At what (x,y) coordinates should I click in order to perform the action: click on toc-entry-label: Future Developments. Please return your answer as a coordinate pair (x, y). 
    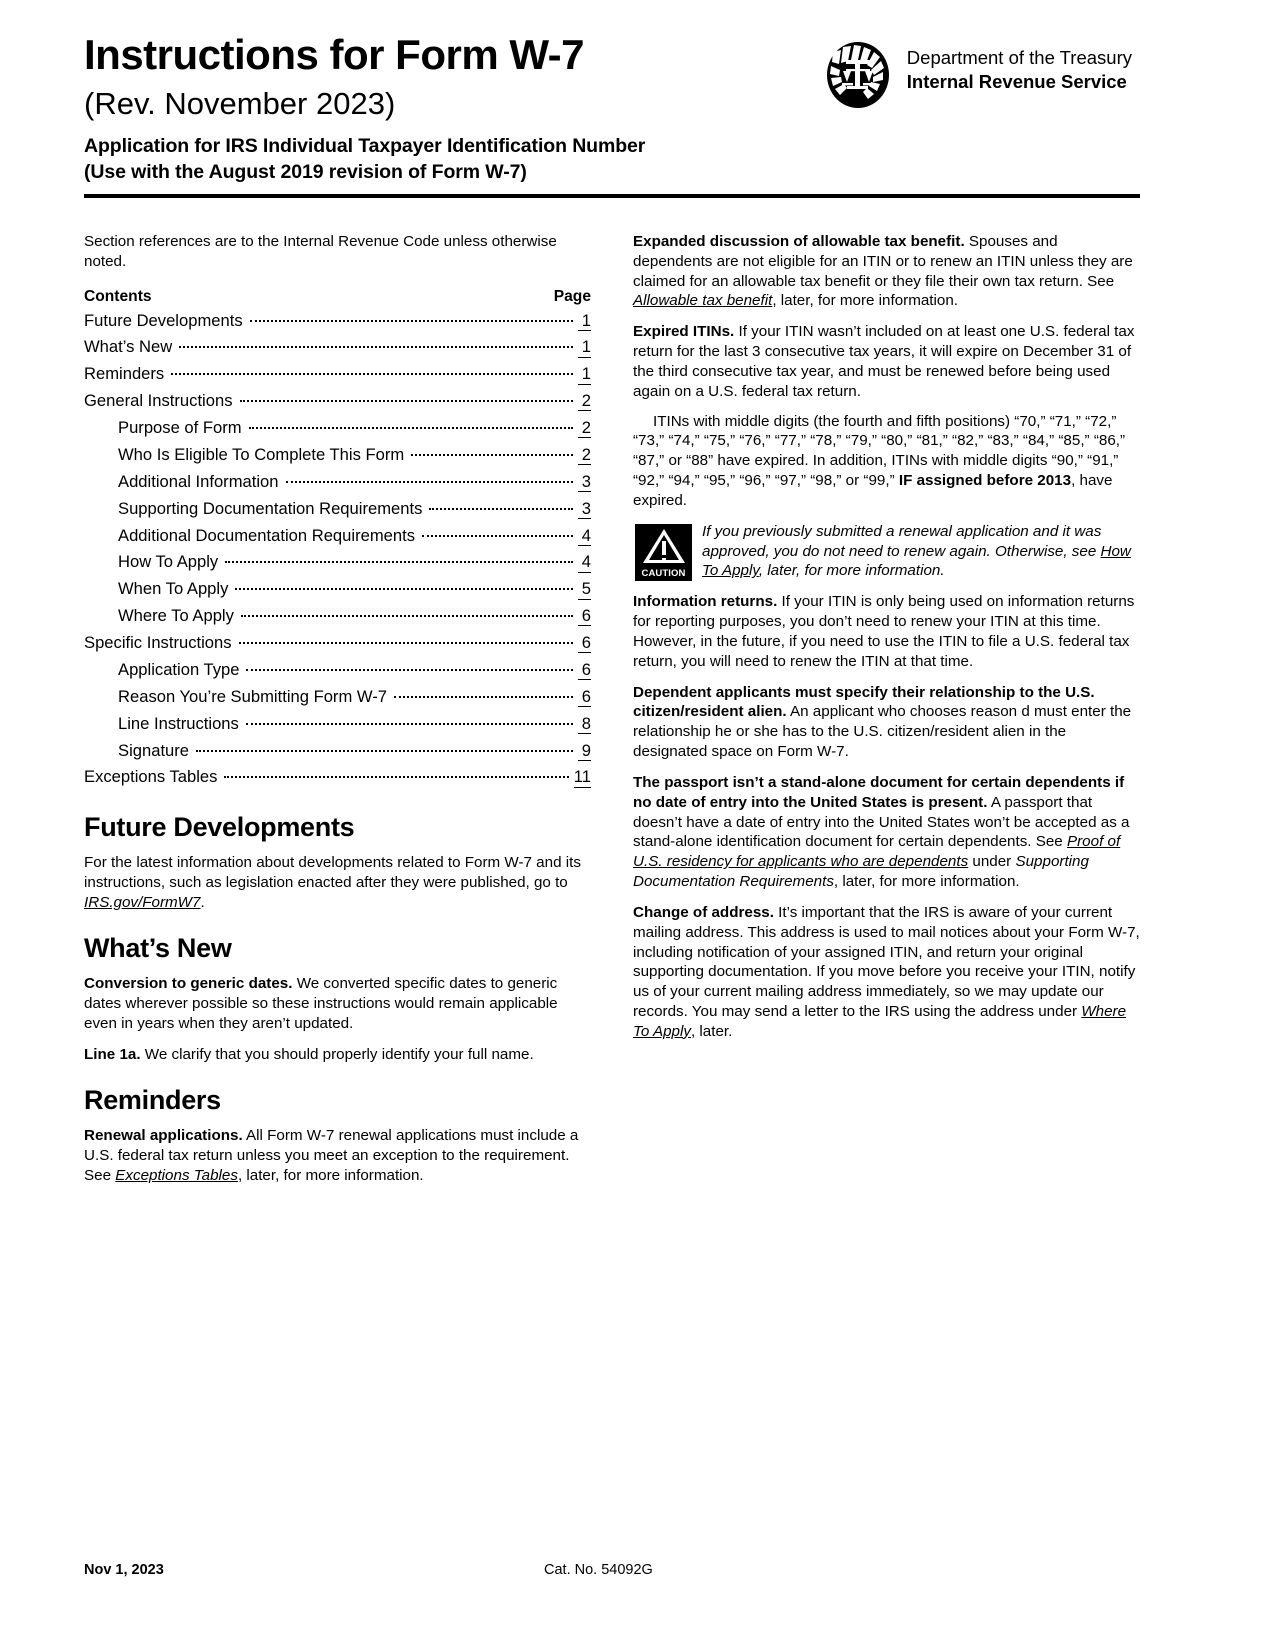
    Looking at the image, I should click on (163, 320).